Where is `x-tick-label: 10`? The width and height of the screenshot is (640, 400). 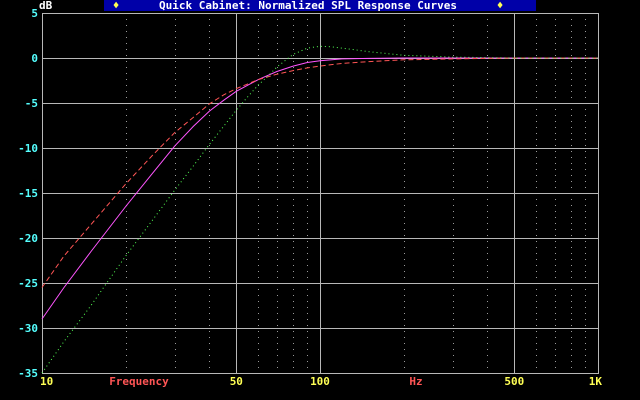
x-tick-label: 10 is located at coordinates (46, 381).